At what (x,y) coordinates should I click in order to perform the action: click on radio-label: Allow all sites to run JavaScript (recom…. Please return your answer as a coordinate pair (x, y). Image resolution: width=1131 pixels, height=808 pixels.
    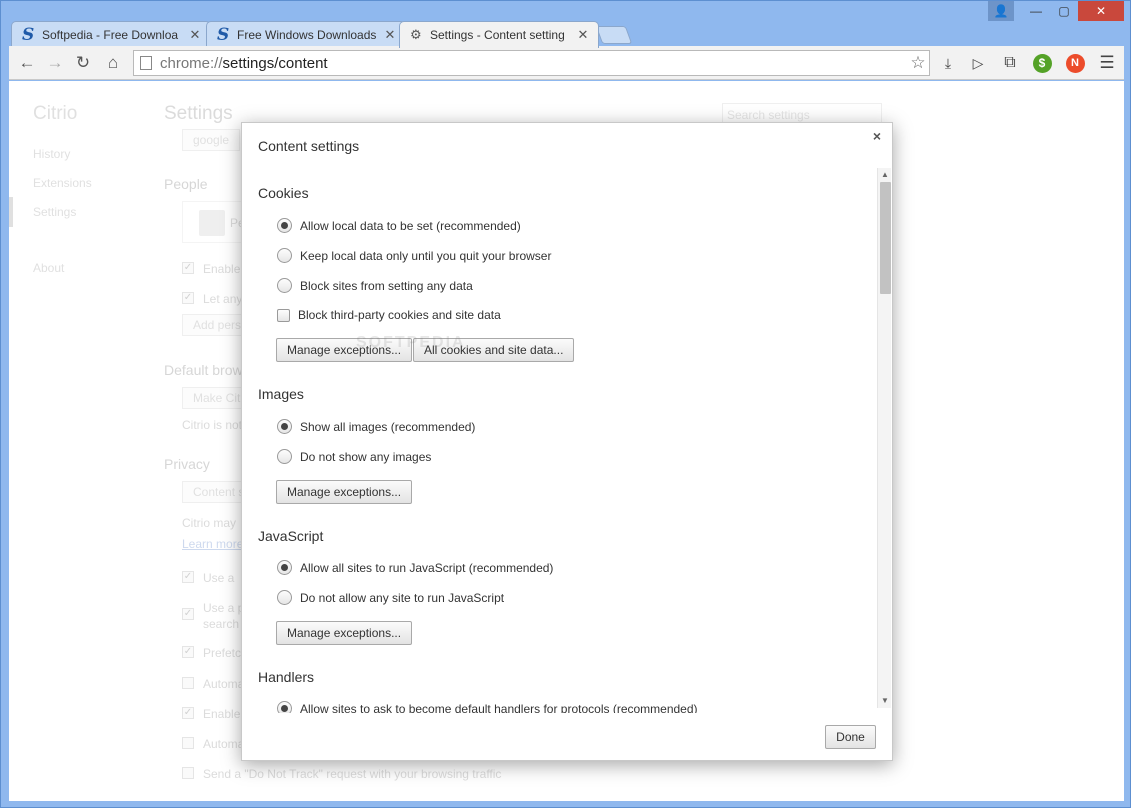
    Looking at the image, I should click on (427, 567).